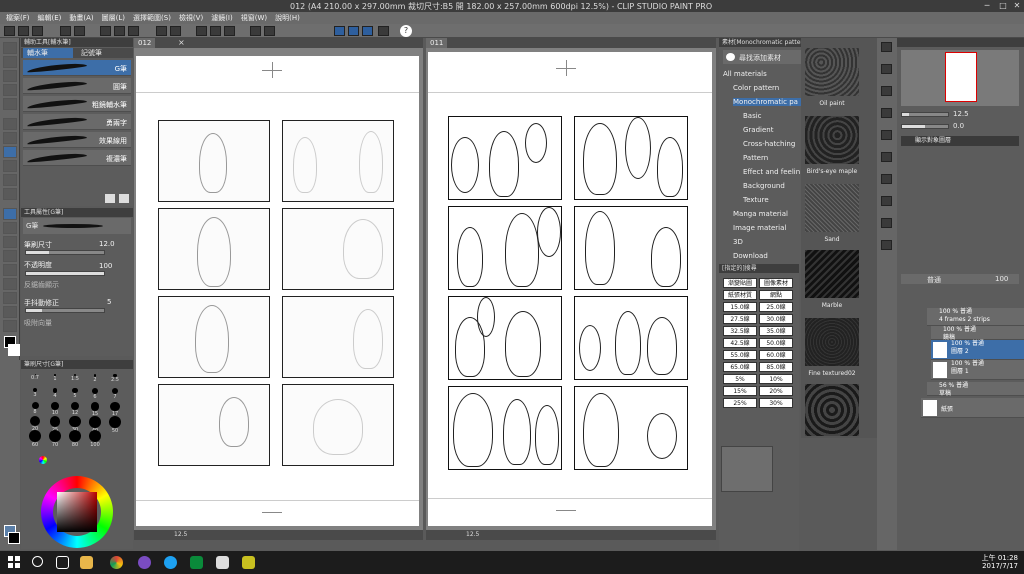 This screenshot has height=574, width=1024. What do you see at coordinates (79, 31) in the screenshot?
I see `redo-icon` at bounding box center [79, 31].